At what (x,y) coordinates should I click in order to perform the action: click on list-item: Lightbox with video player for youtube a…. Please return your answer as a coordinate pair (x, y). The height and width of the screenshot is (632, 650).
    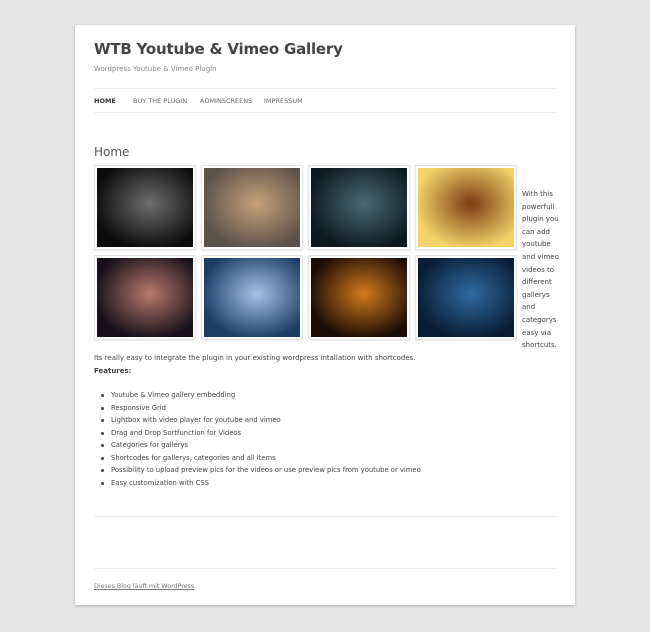
    Looking at the image, I should click on (257, 422).